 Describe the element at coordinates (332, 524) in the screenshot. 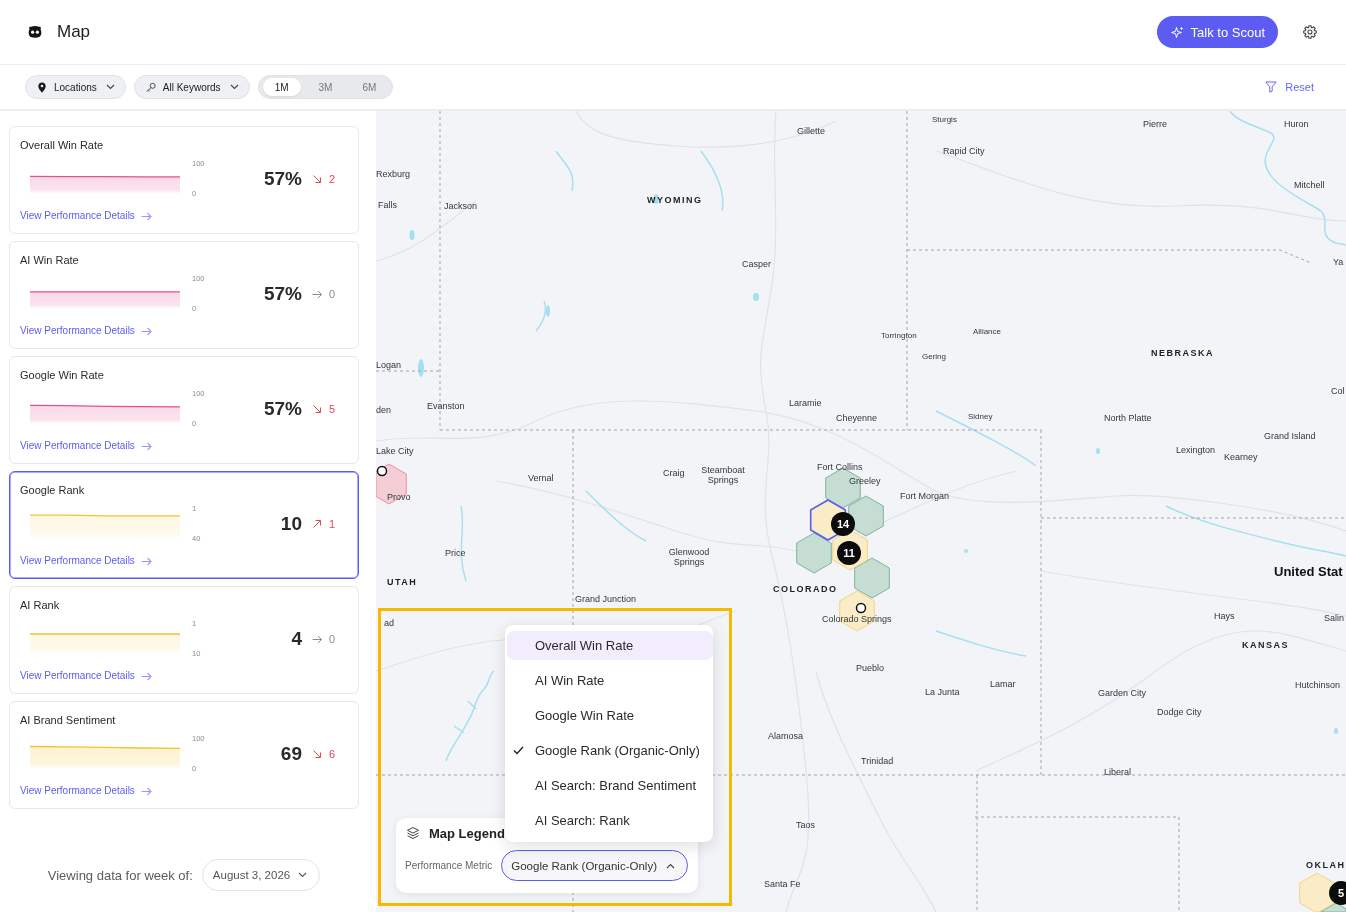

I see `delta-value: 1` at that location.